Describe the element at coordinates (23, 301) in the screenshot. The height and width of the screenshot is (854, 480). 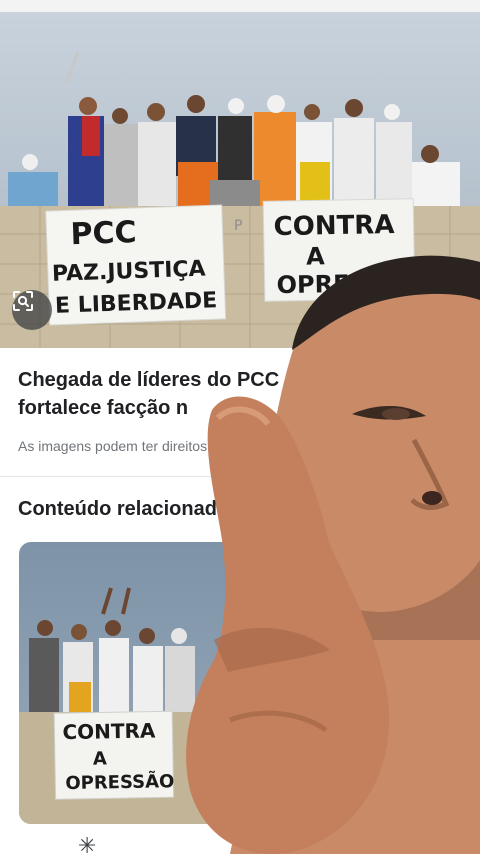
I see `lens-search-icon` at that location.